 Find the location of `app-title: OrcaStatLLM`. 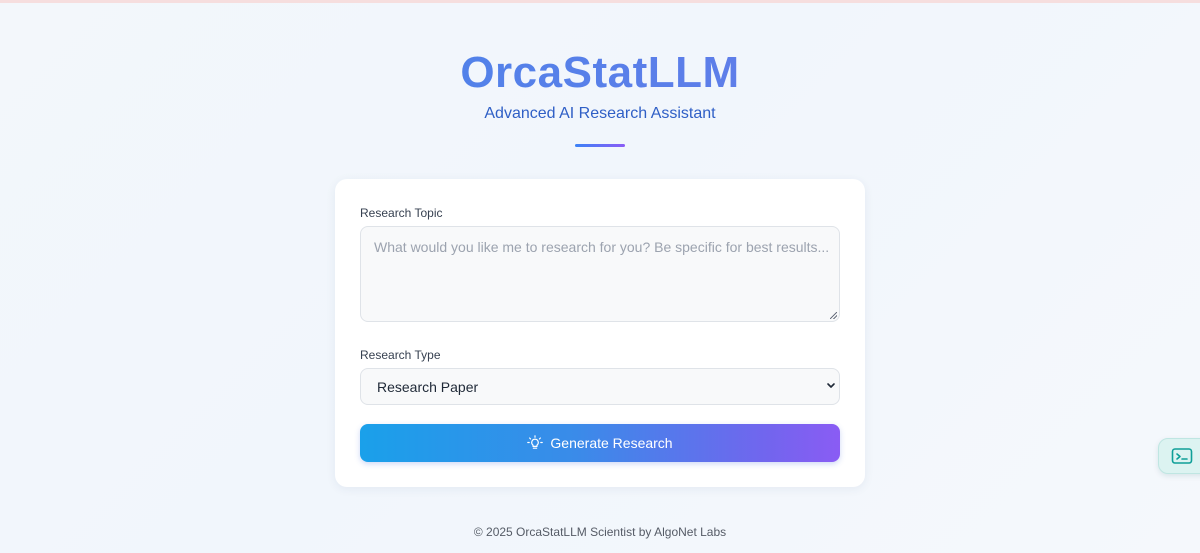

app-title: OrcaStatLLM is located at coordinates (600, 73).